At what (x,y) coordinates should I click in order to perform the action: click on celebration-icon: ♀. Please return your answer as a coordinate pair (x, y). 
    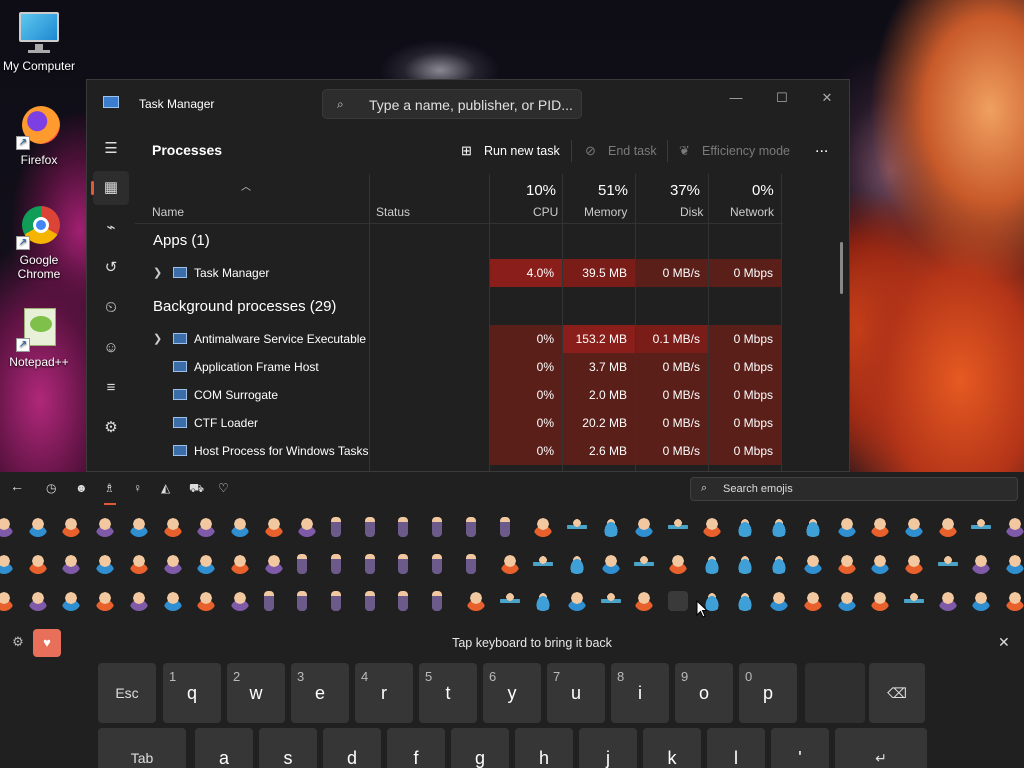
    Looking at the image, I should click on (137, 488).